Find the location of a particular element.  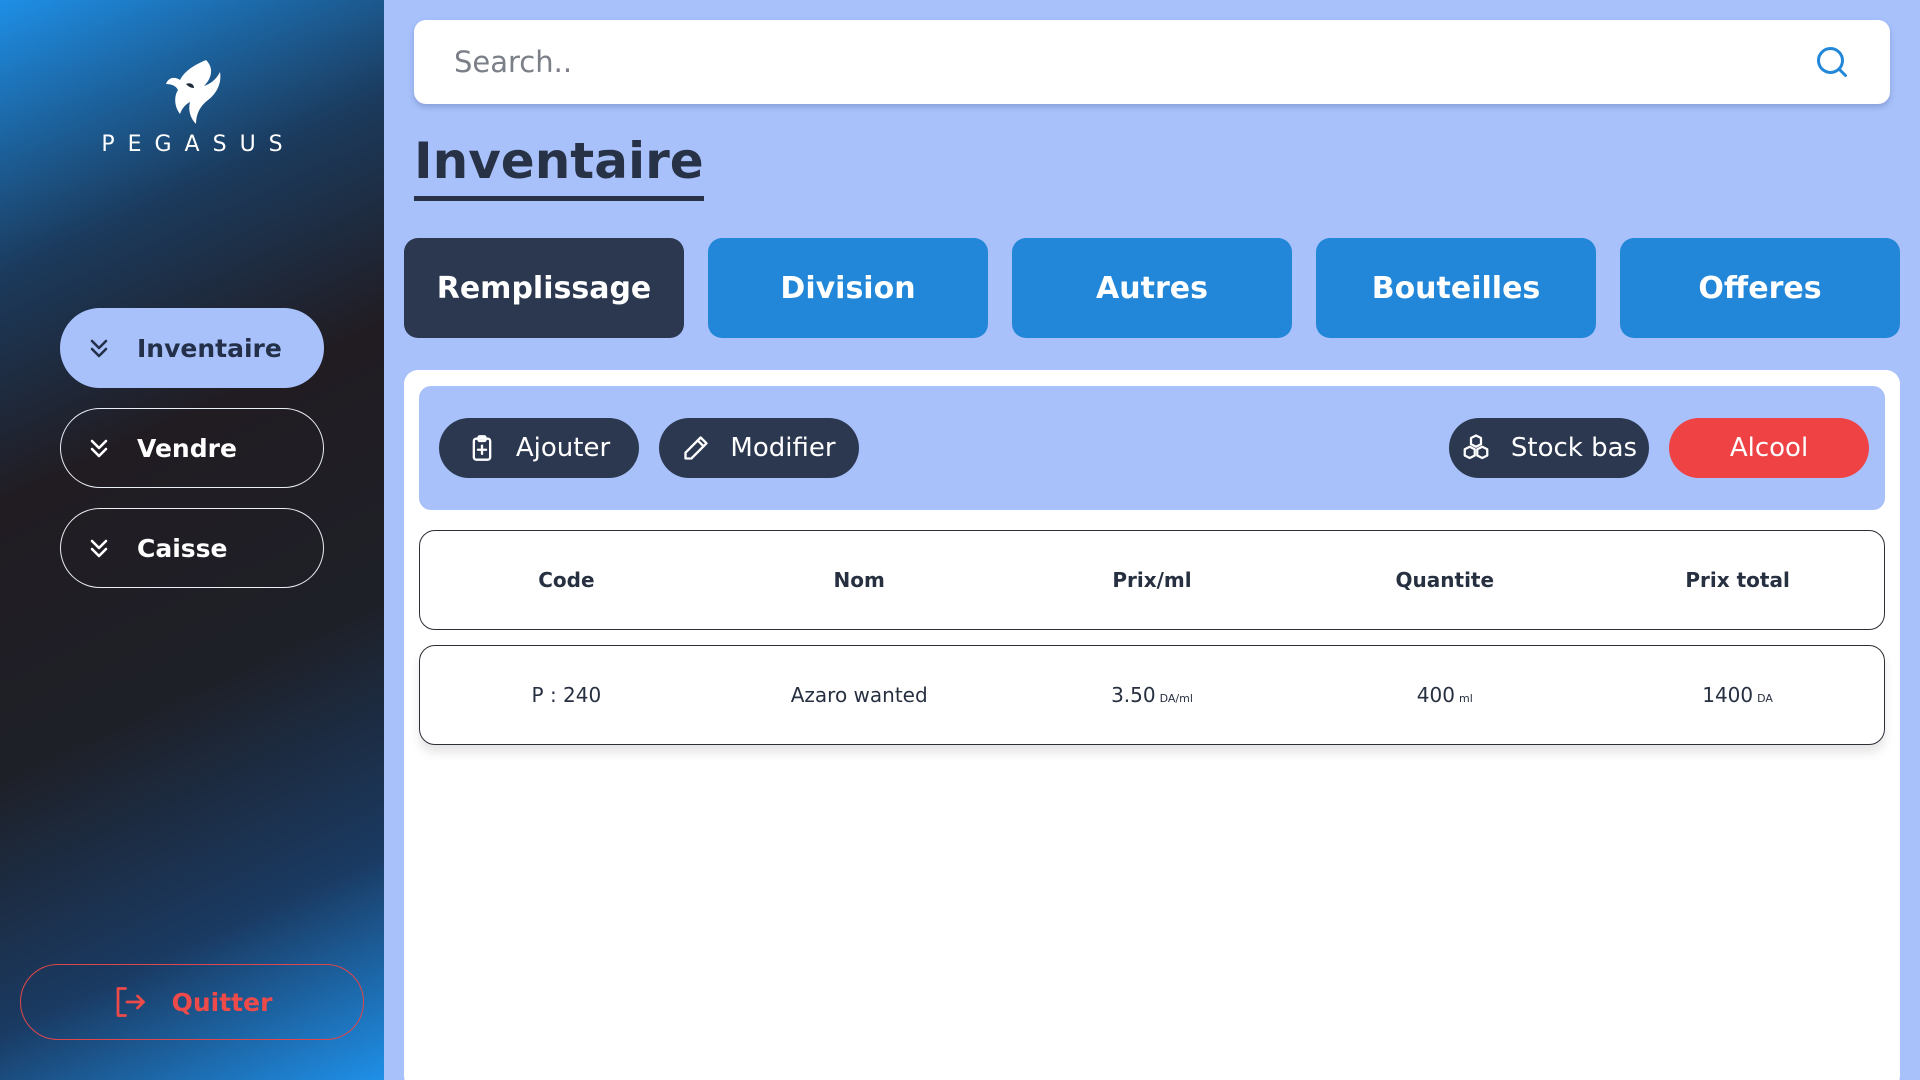

cell-total: 1400 DA is located at coordinates (1737, 695).